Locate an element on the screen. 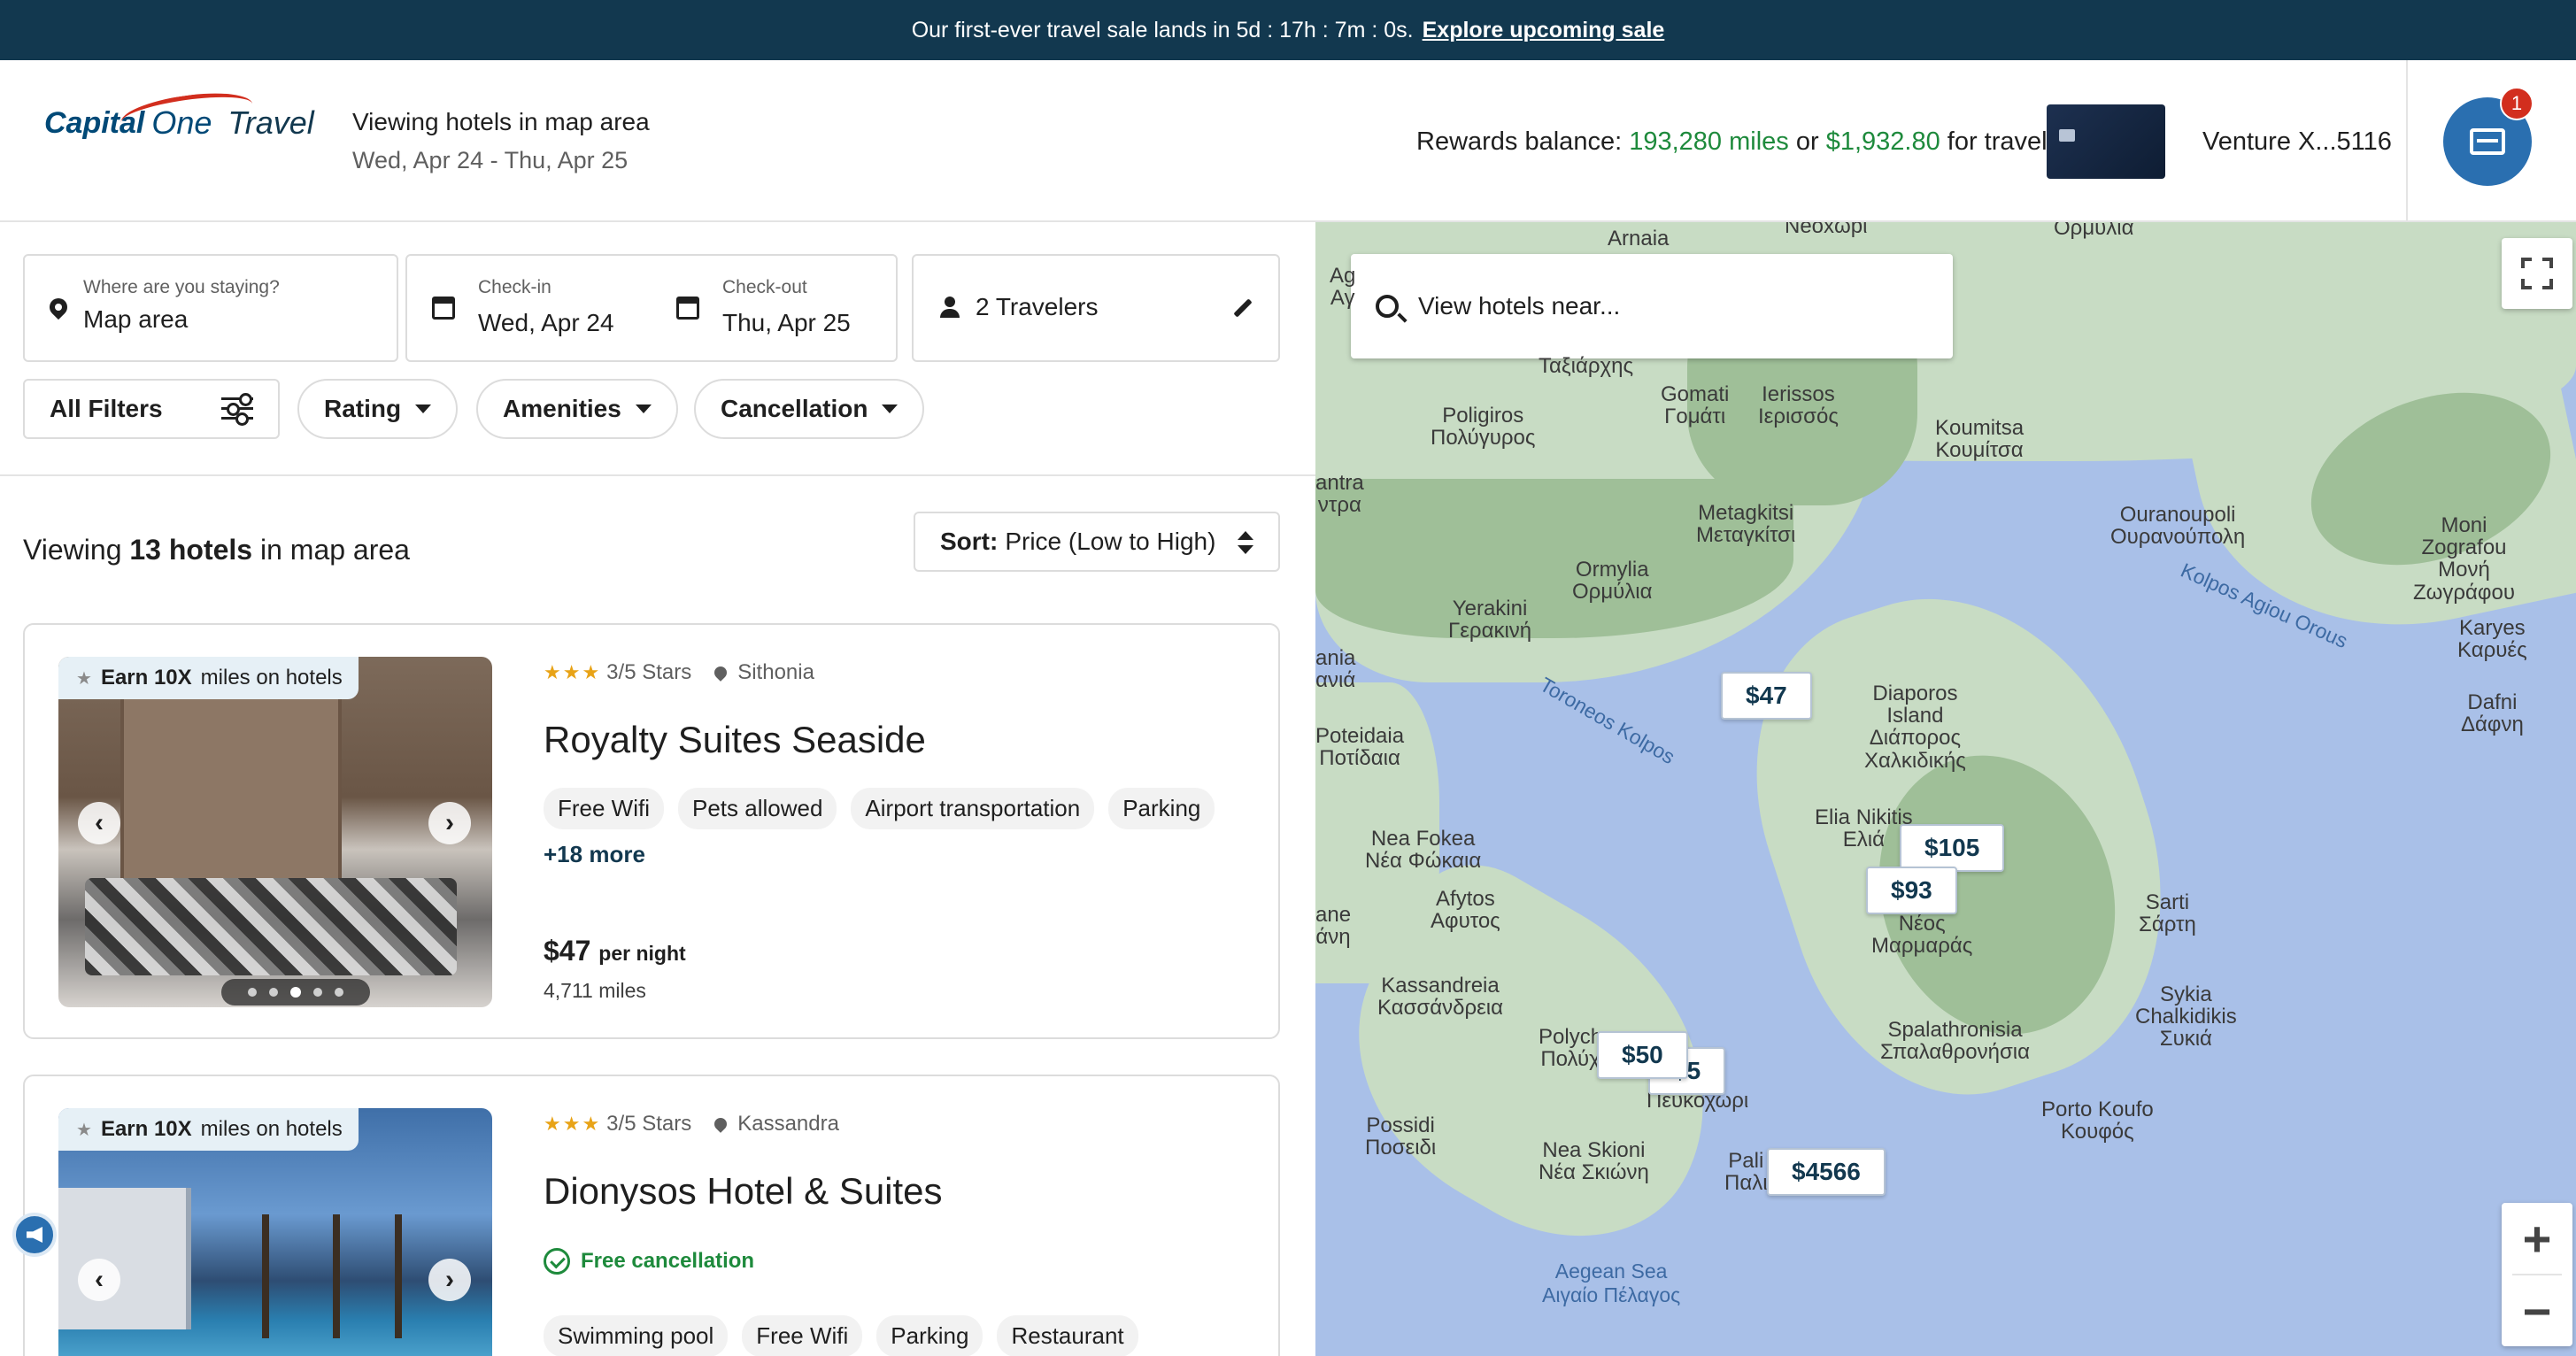 The width and height of the screenshot is (2576, 1356). price-in-miles: 4,711 miles is located at coordinates (595, 990).